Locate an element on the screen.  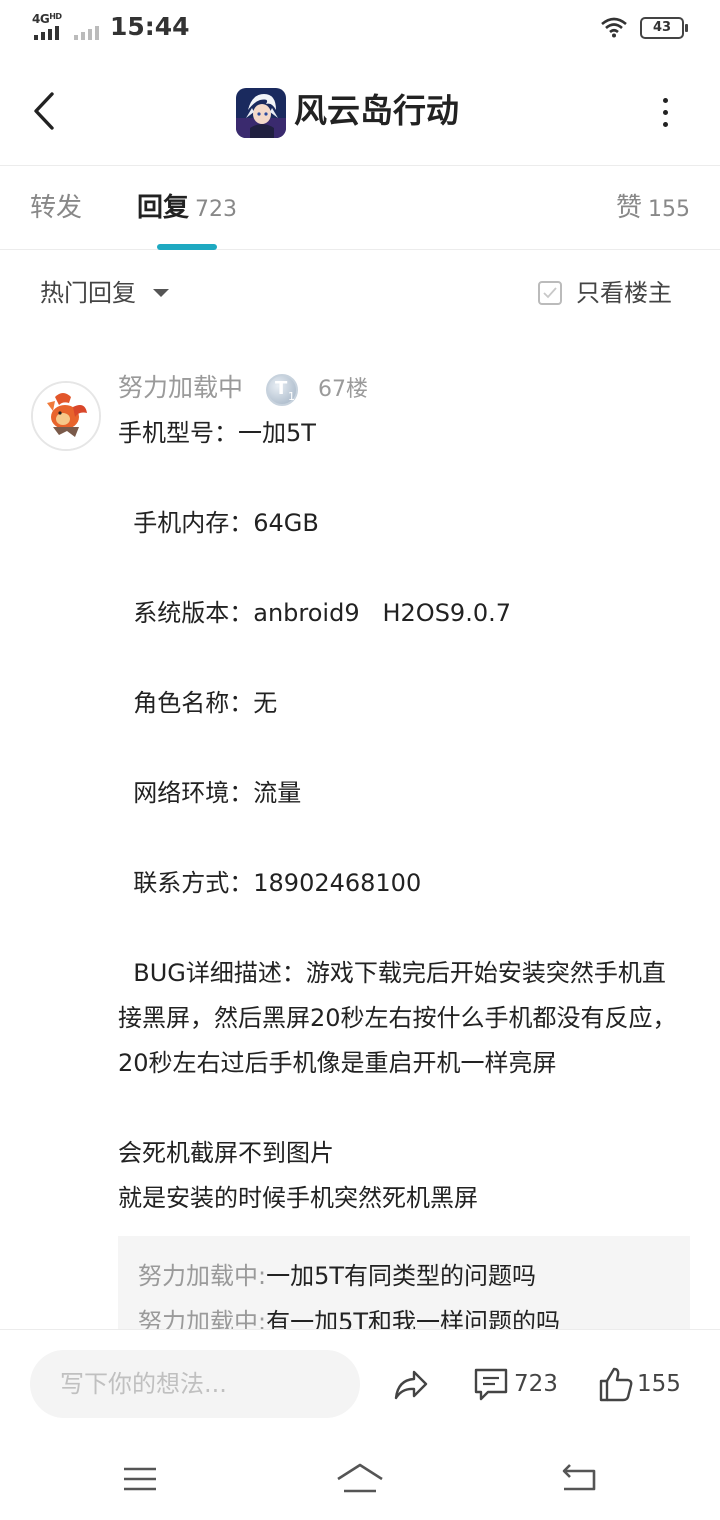
game-logo-icon is located at coordinates (261, 113).